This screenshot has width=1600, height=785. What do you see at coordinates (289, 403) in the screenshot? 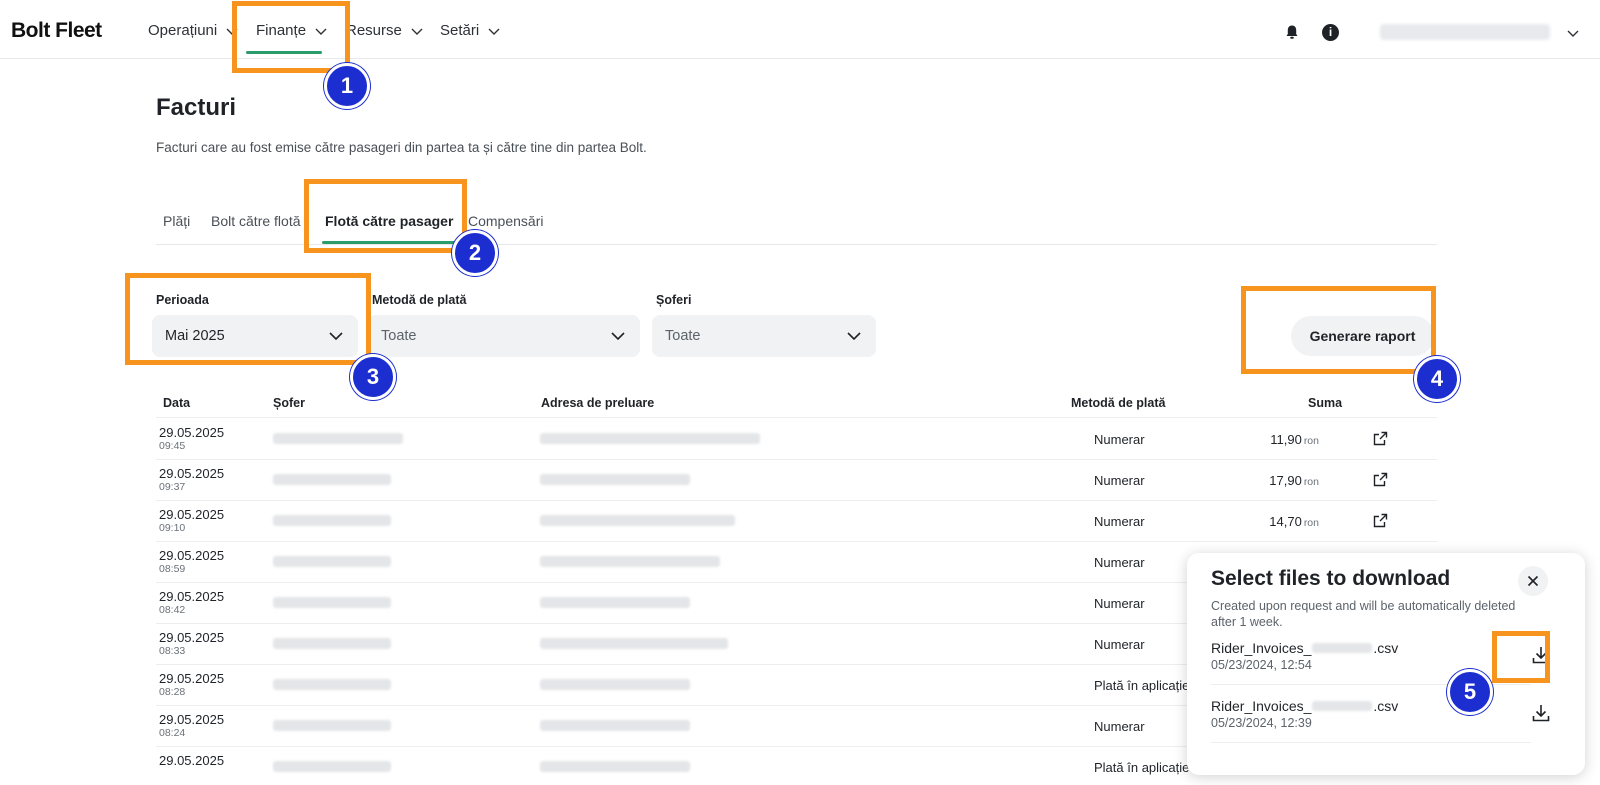
I see `col-header-driver: Șofer` at bounding box center [289, 403].